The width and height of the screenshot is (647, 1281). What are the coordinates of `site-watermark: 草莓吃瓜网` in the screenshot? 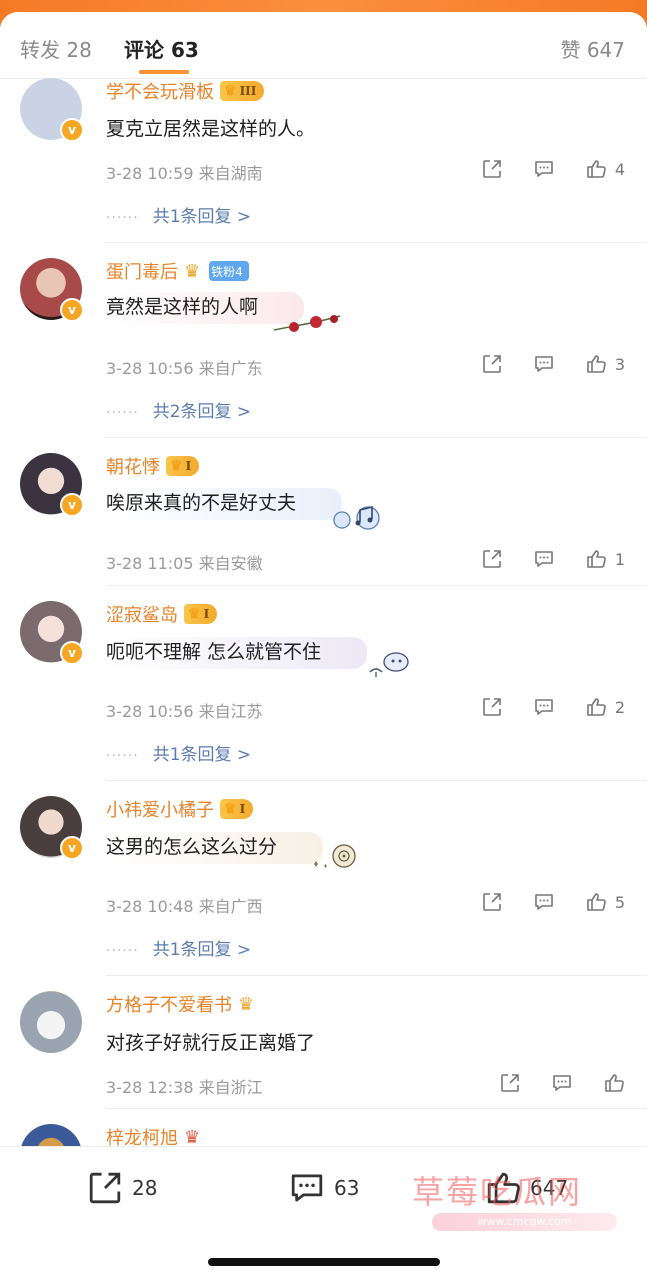 It's located at (497, 1192).